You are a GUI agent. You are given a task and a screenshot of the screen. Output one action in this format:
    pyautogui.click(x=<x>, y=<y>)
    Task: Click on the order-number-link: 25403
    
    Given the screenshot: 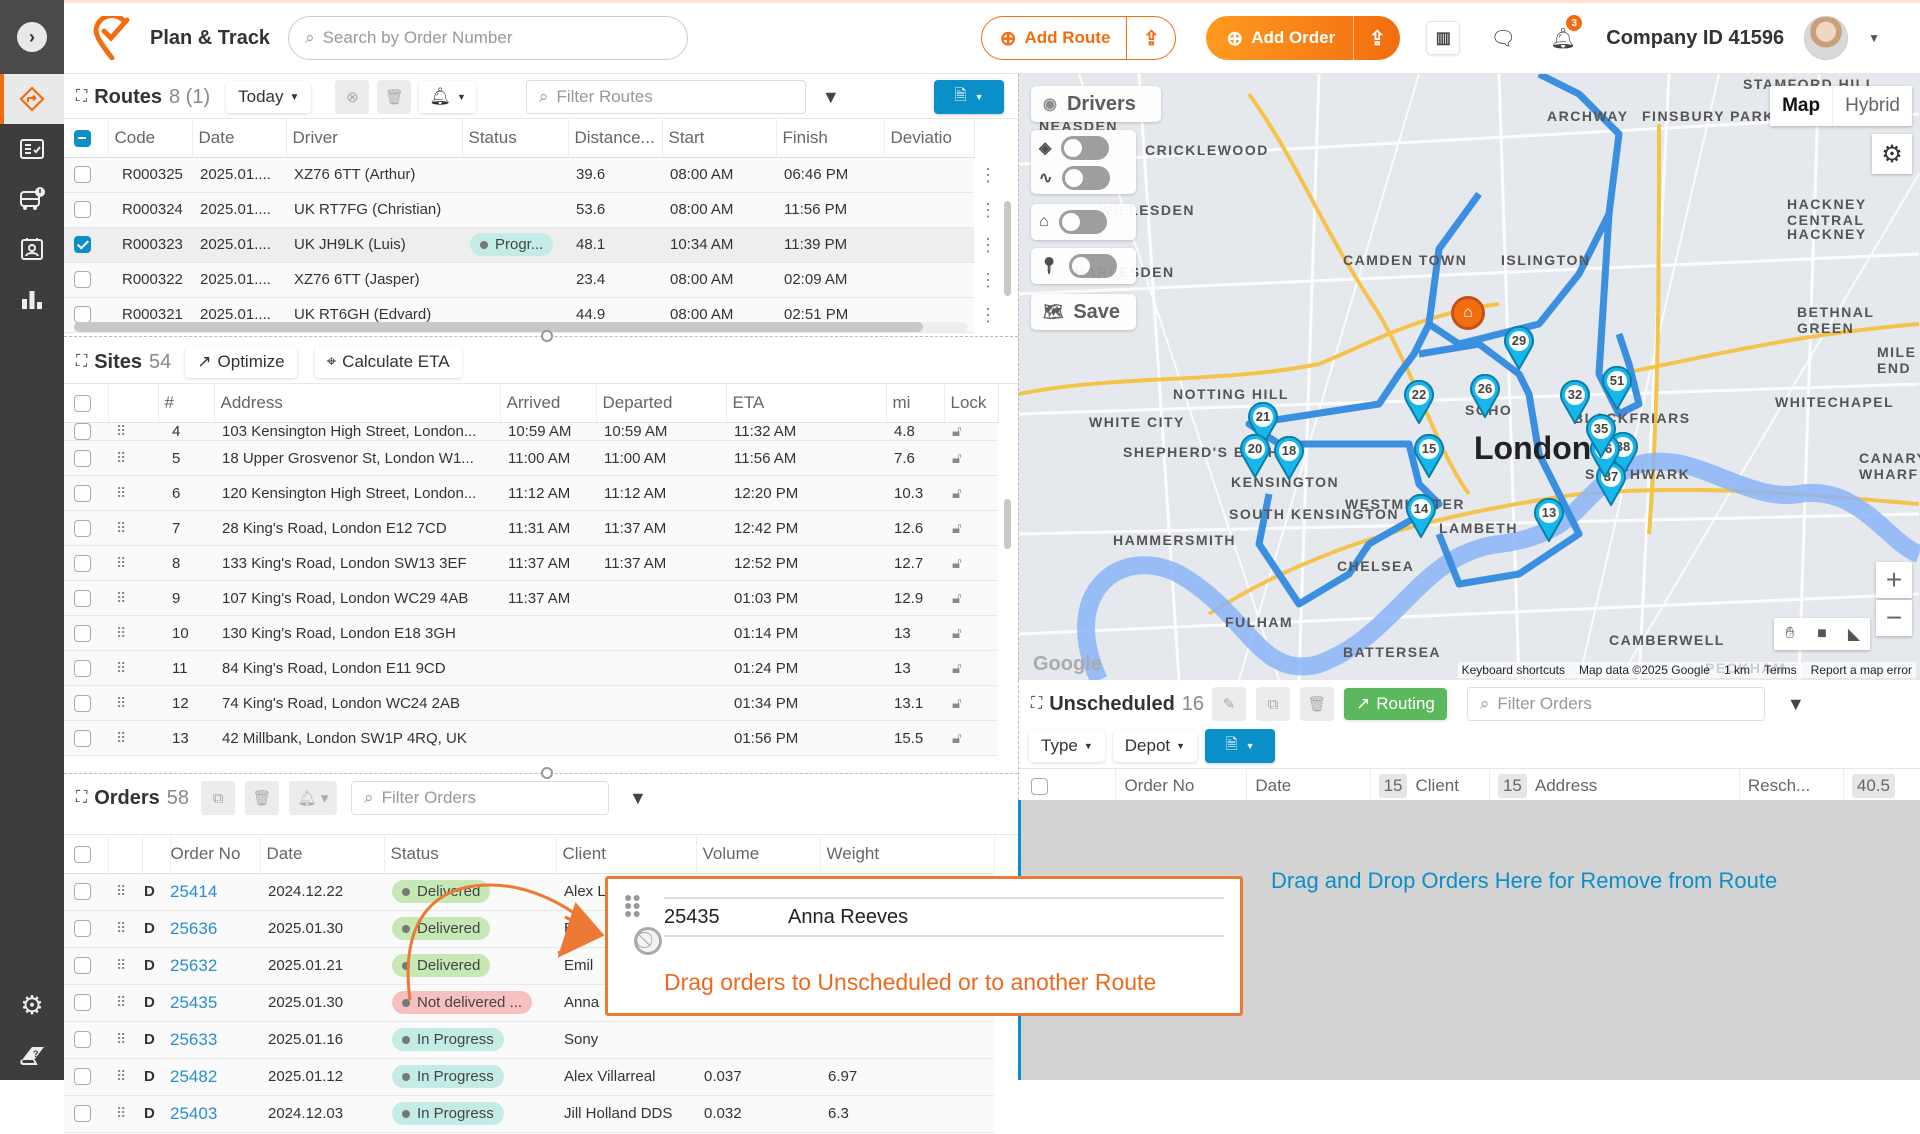 What is the action you would take?
    pyautogui.click(x=215, y=1114)
    